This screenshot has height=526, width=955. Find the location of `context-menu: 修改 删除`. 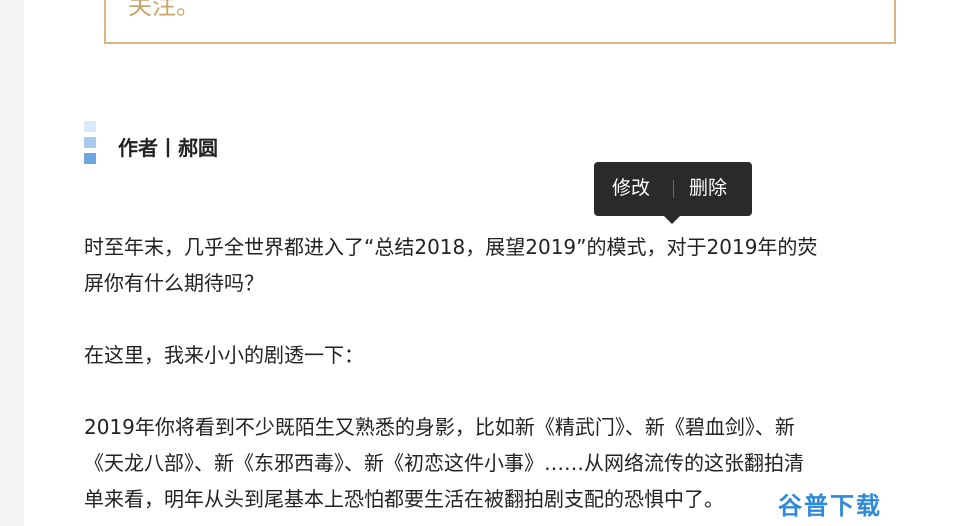

context-menu: 修改 删除 is located at coordinates (673, 193).